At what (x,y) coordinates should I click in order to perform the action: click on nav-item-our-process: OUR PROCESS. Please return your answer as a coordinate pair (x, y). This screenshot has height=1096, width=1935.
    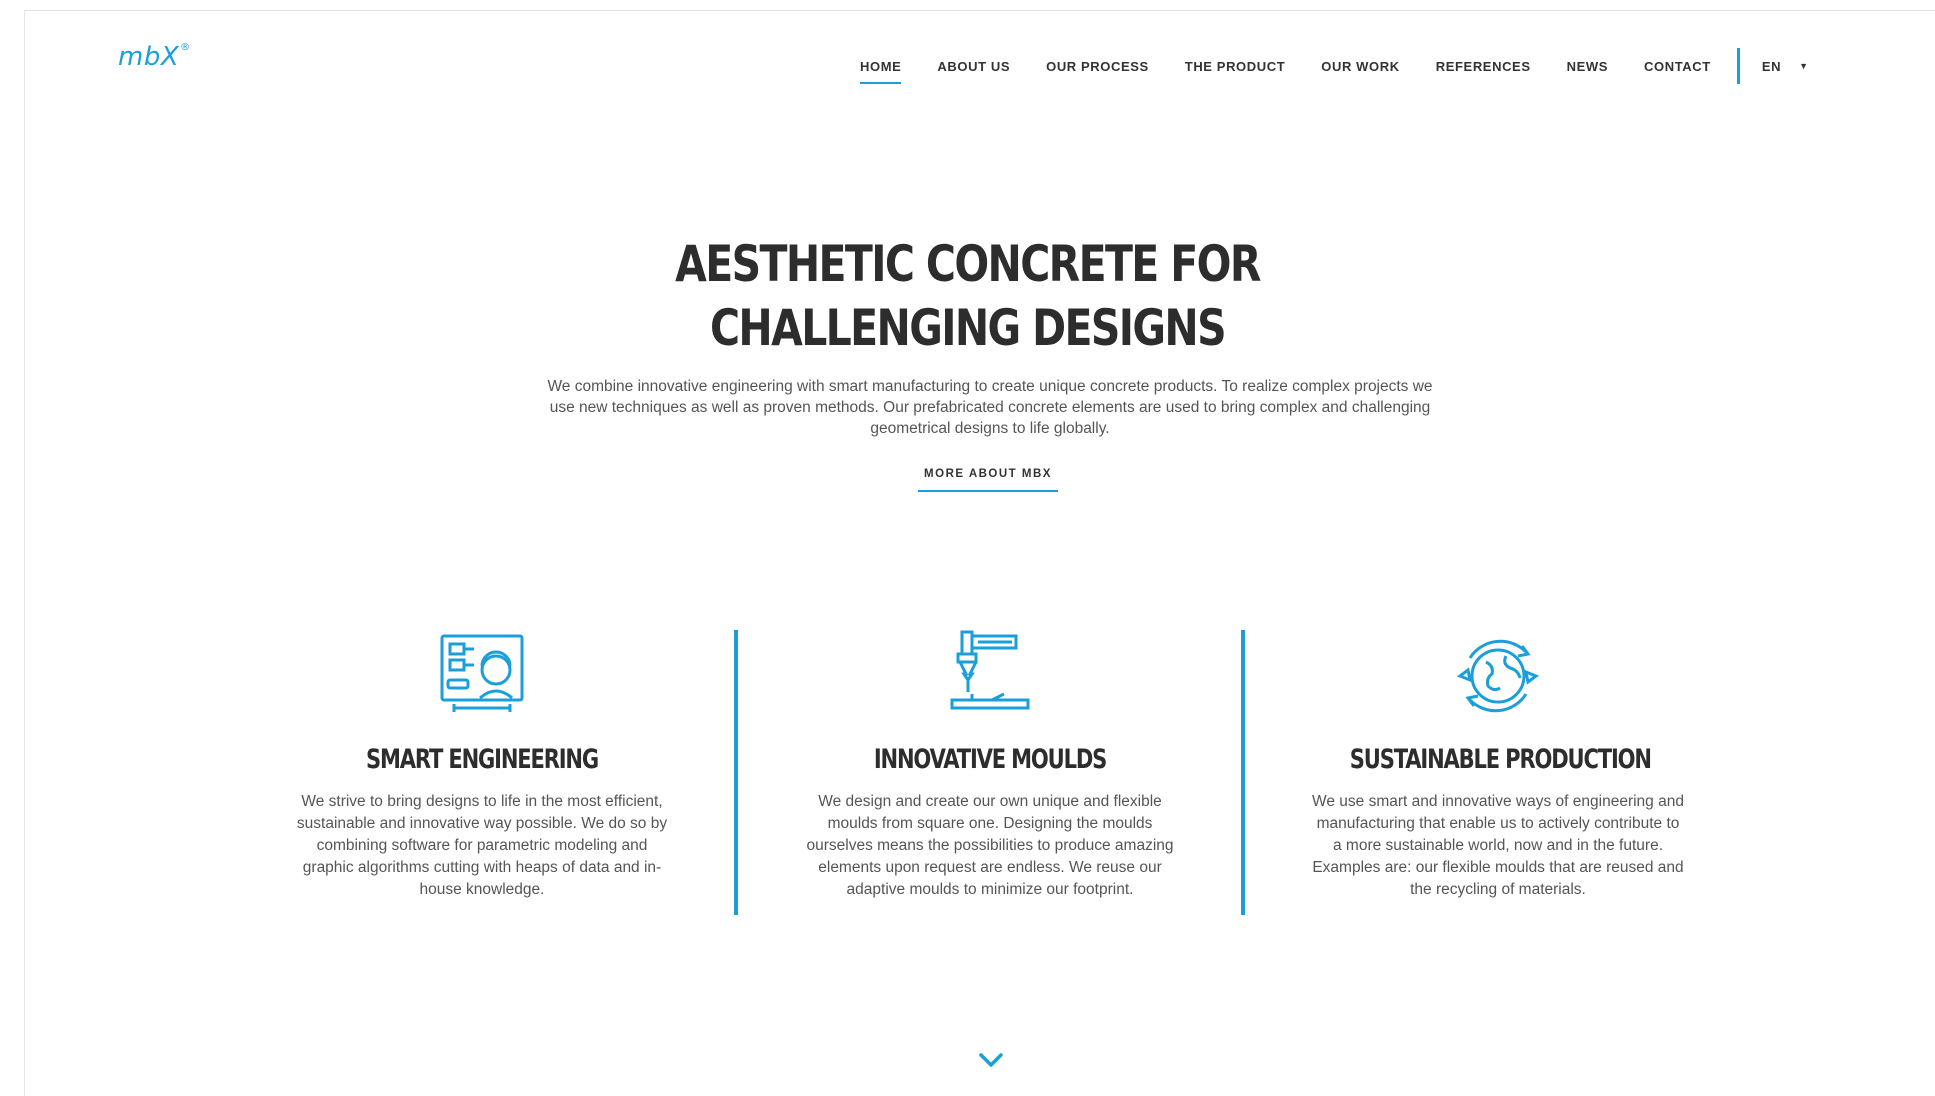
    Looking at the image, I should click on (1097, 66).